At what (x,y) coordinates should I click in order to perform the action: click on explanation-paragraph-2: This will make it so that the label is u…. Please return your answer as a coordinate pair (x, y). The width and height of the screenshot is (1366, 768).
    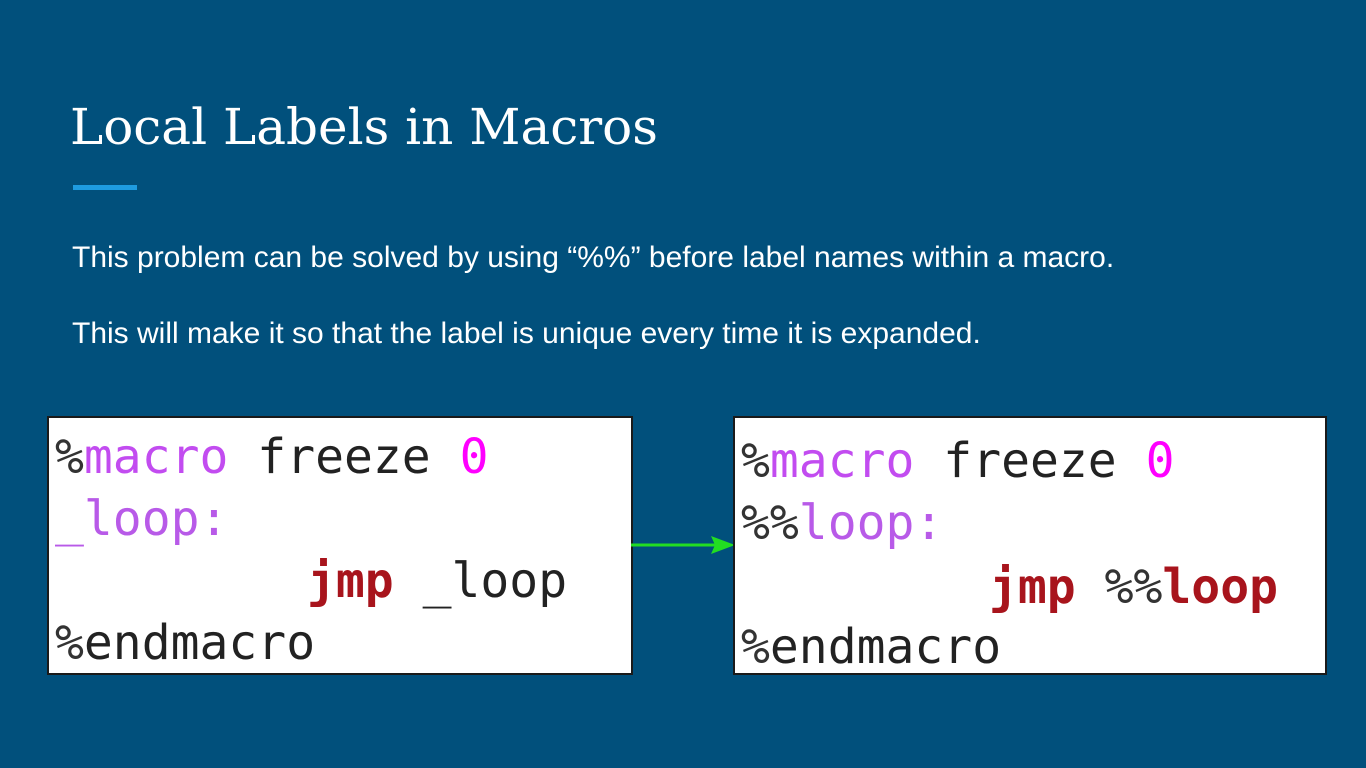
    Looking at the image, I should click on (526, 333).